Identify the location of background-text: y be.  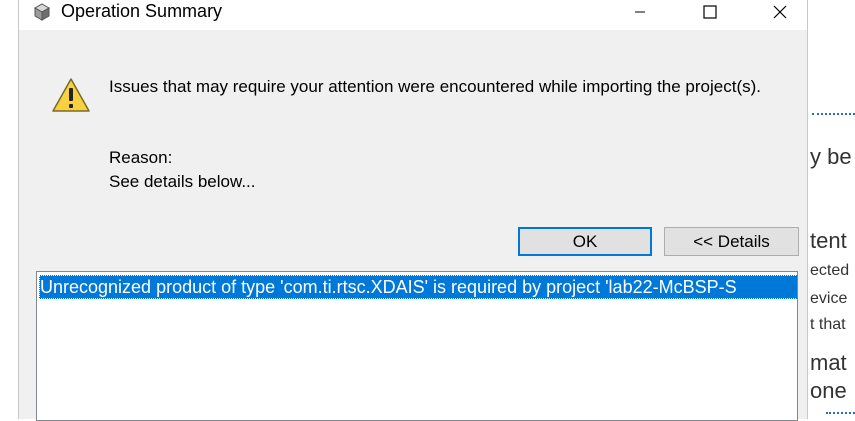
(831, 156).